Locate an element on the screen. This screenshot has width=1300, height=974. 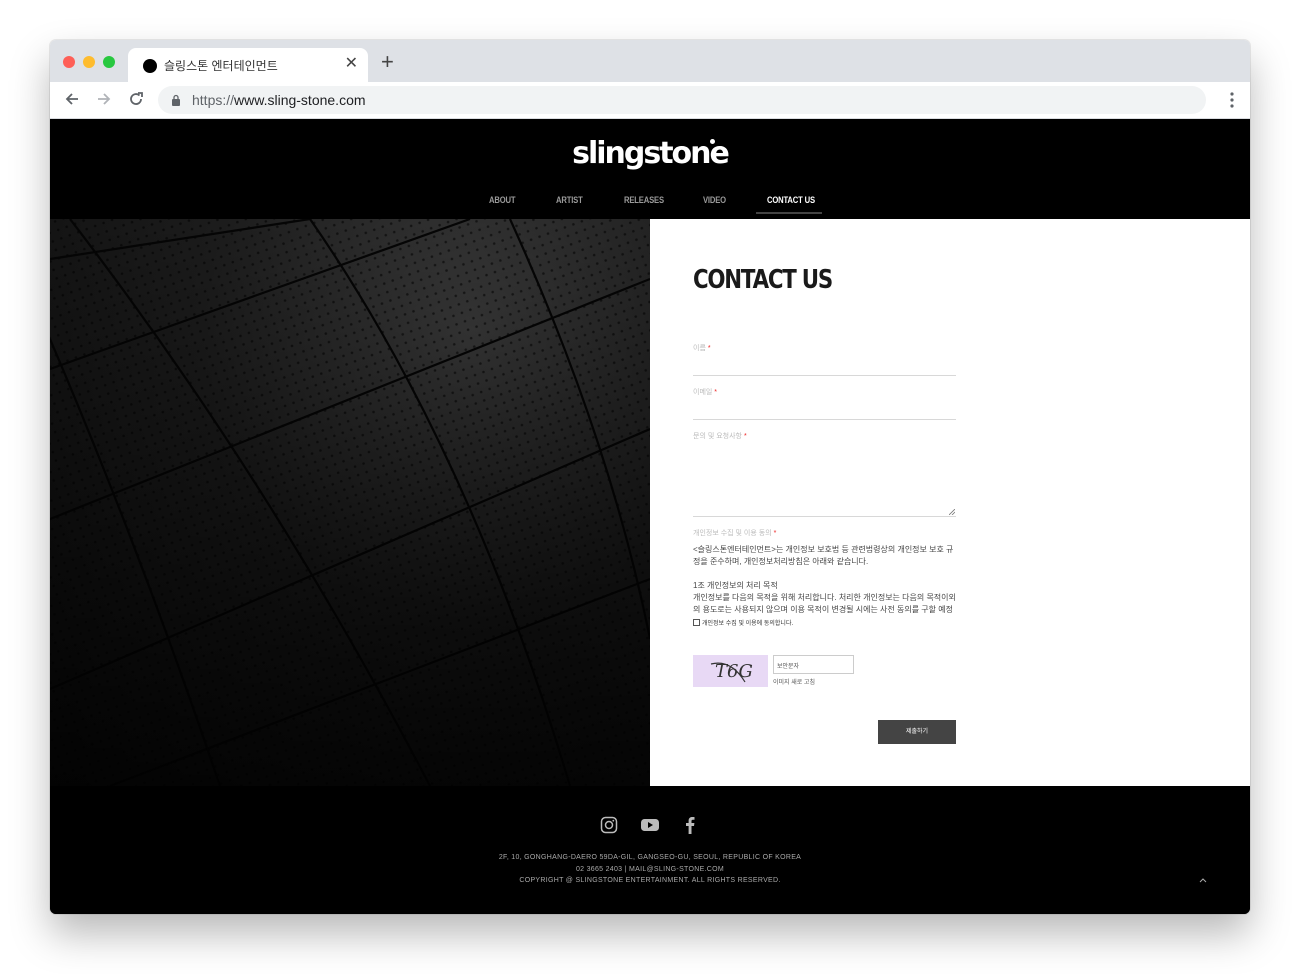
reload-icon is located at coordinates (136, 99).